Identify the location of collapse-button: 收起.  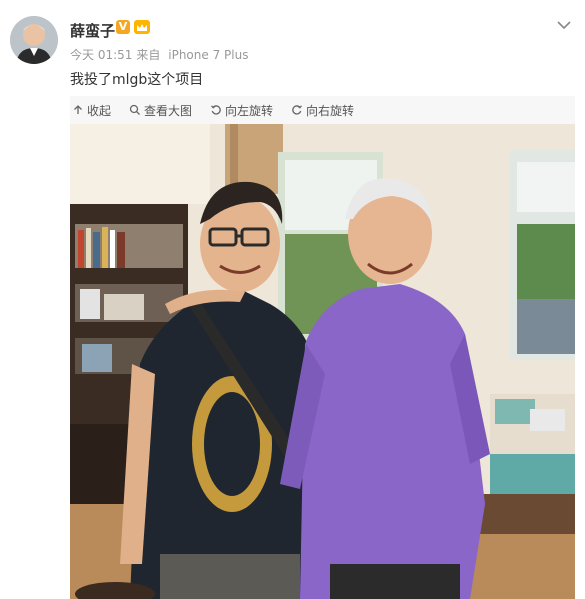
(91, 110).